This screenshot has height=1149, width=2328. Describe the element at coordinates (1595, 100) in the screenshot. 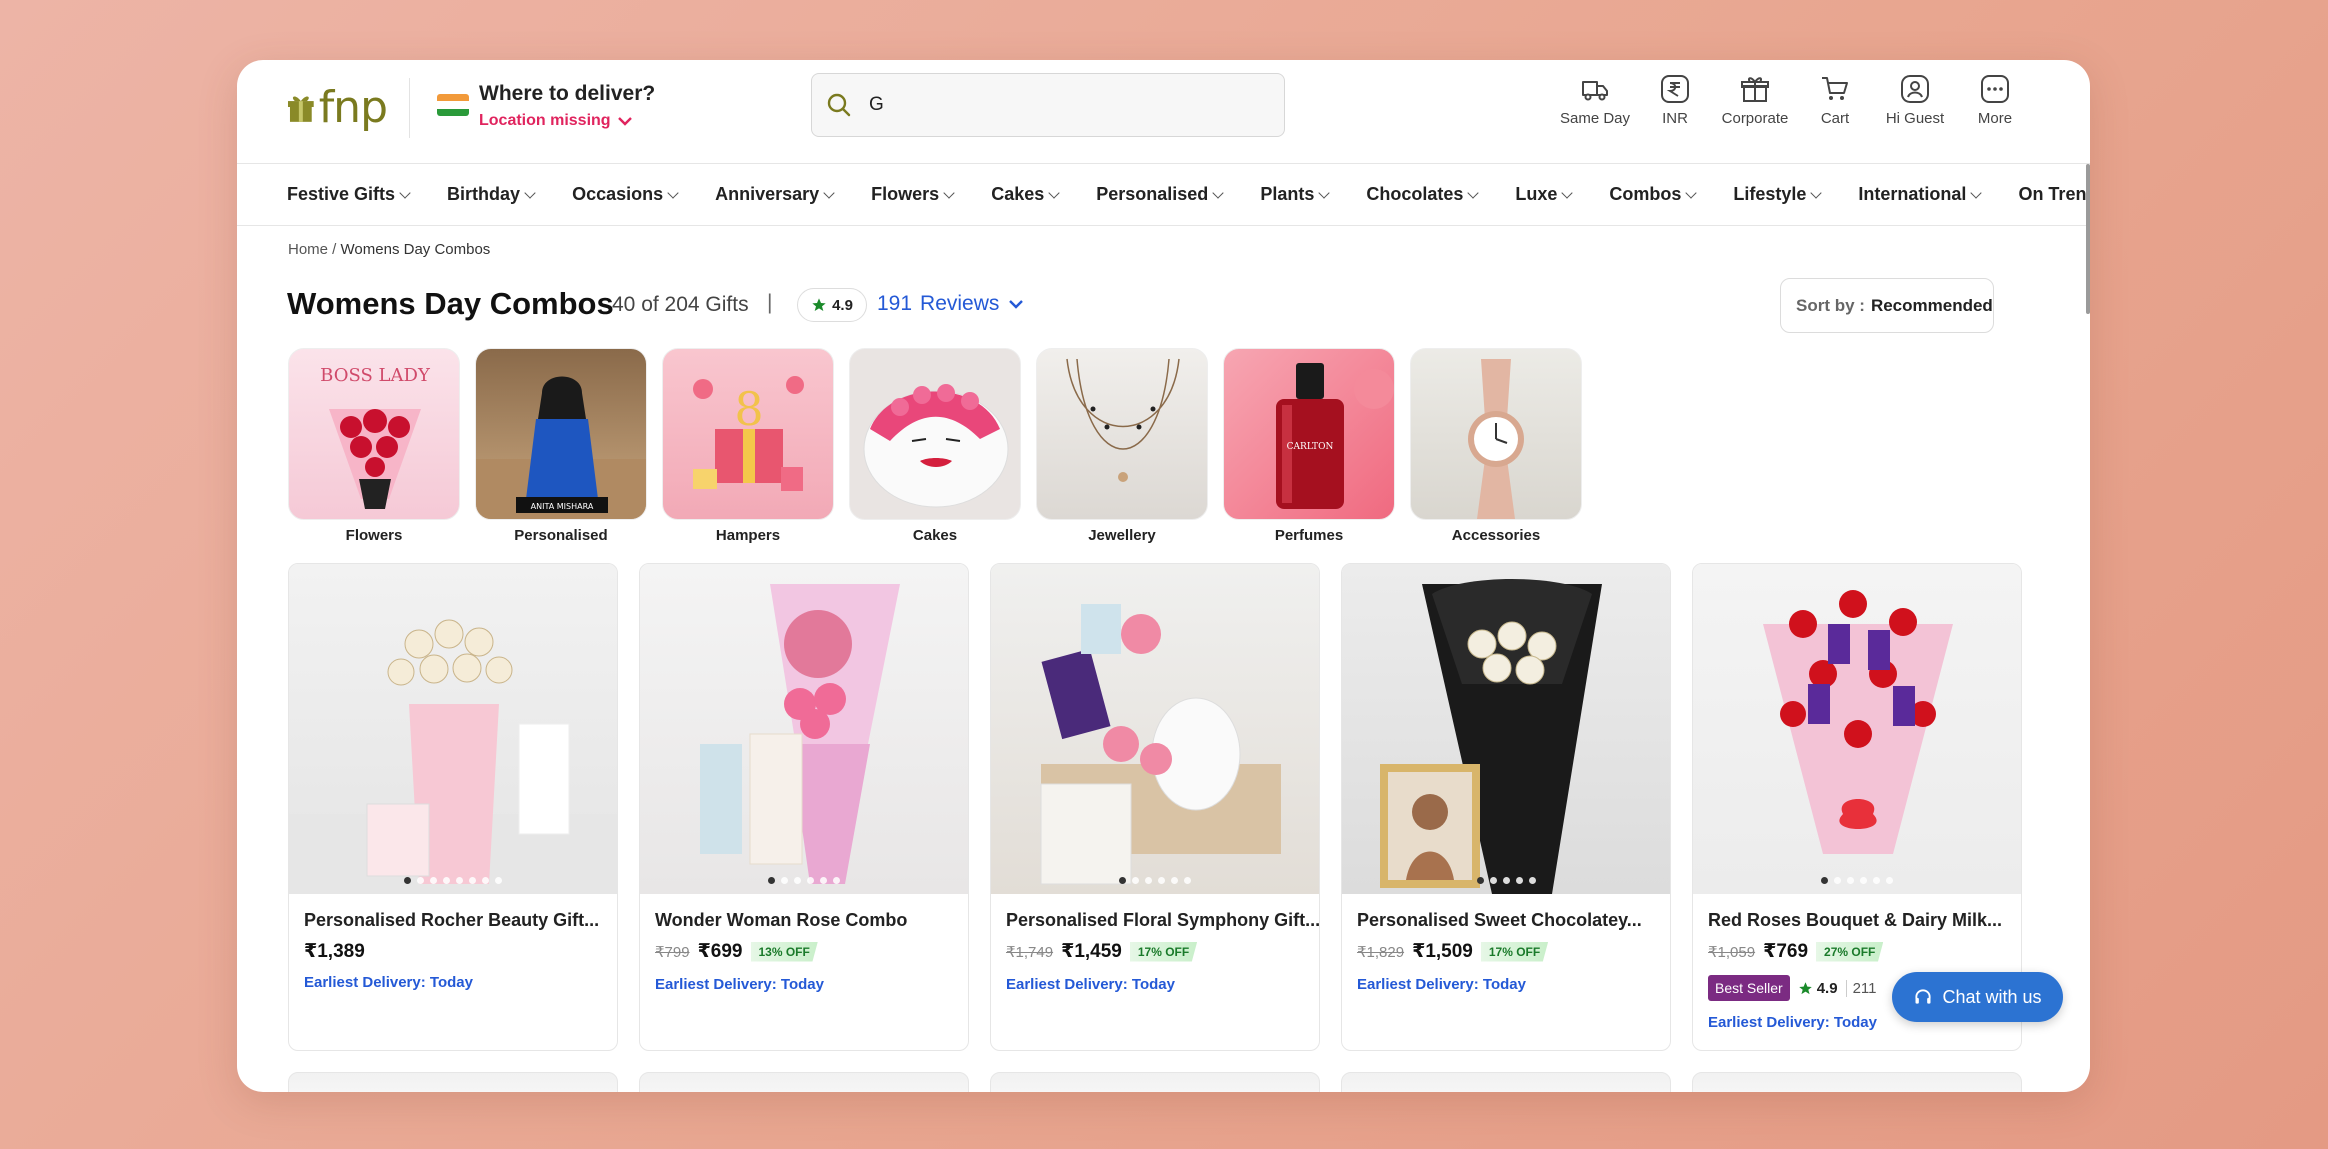

I see `same-day-button: Same Day` at that location.